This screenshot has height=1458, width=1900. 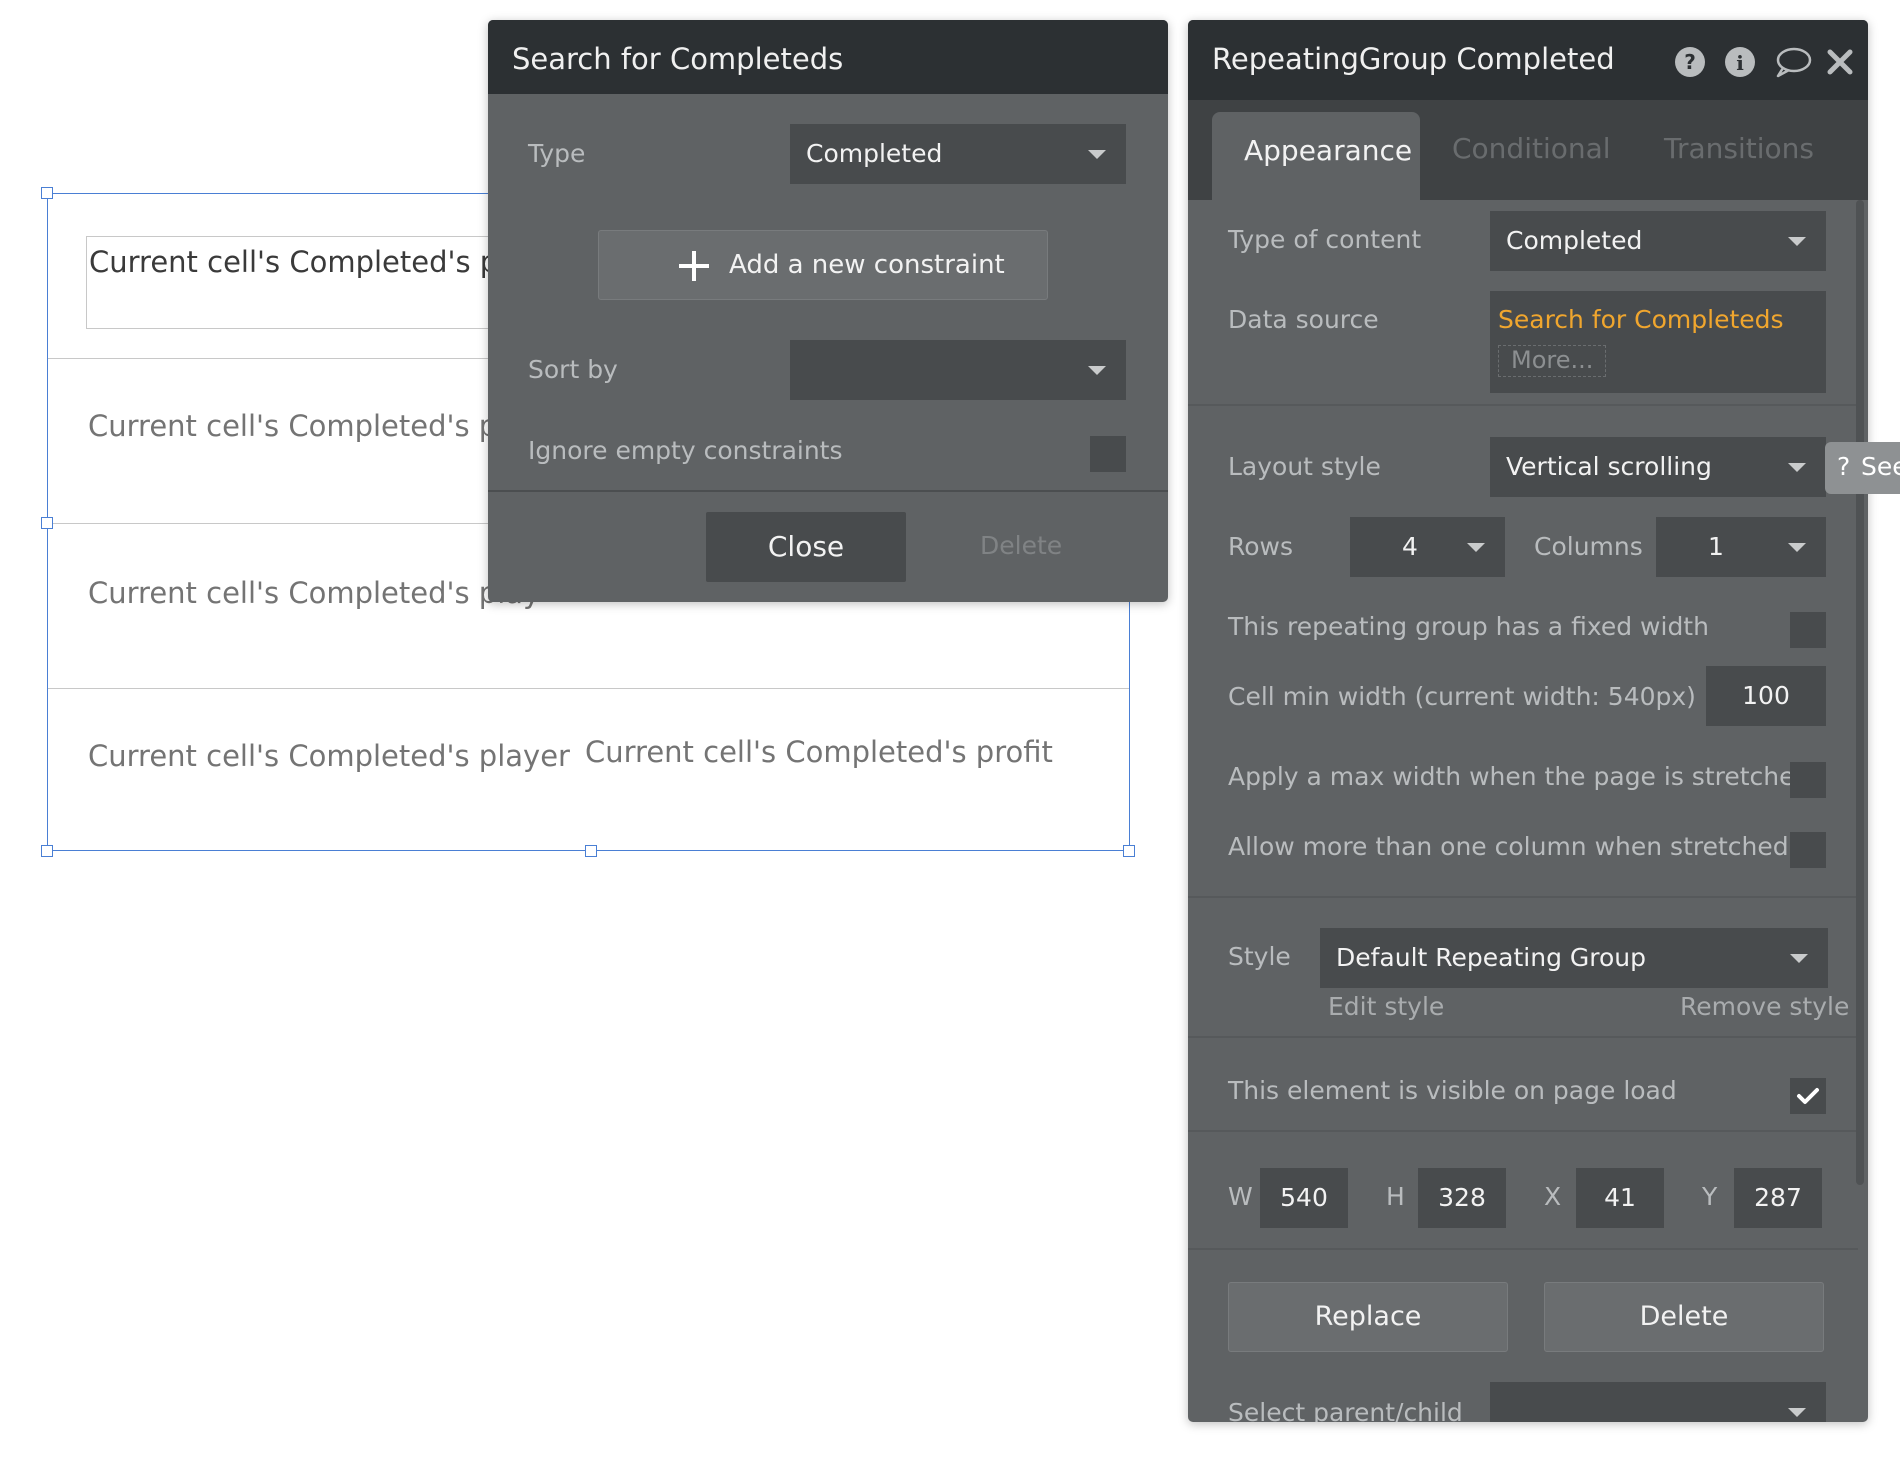 What do you see at coordinates (1574, 240) in the screenshot?
I see `type-of-content-value: Completed` at bounding box center [1574, 240].